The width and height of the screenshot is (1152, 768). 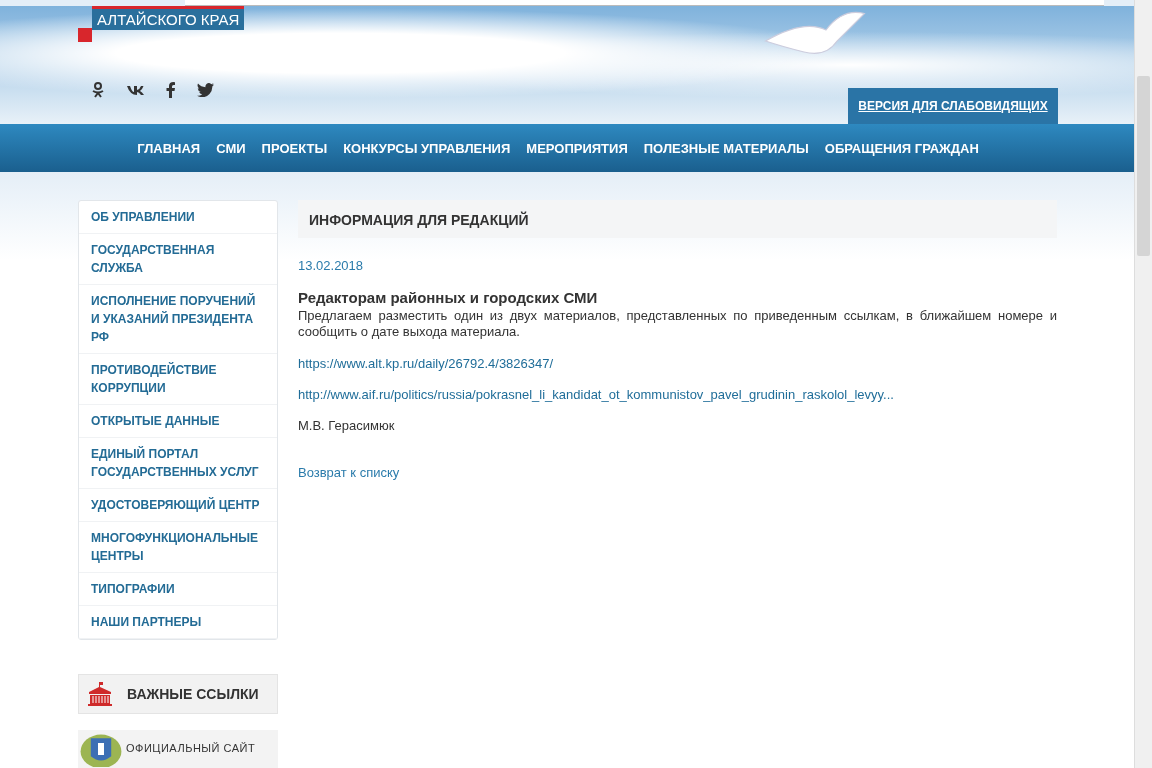 What do you see at coordinates (205, 90) in the screenshot?
I see `twitter-icon` at bounding box center [205, 90].